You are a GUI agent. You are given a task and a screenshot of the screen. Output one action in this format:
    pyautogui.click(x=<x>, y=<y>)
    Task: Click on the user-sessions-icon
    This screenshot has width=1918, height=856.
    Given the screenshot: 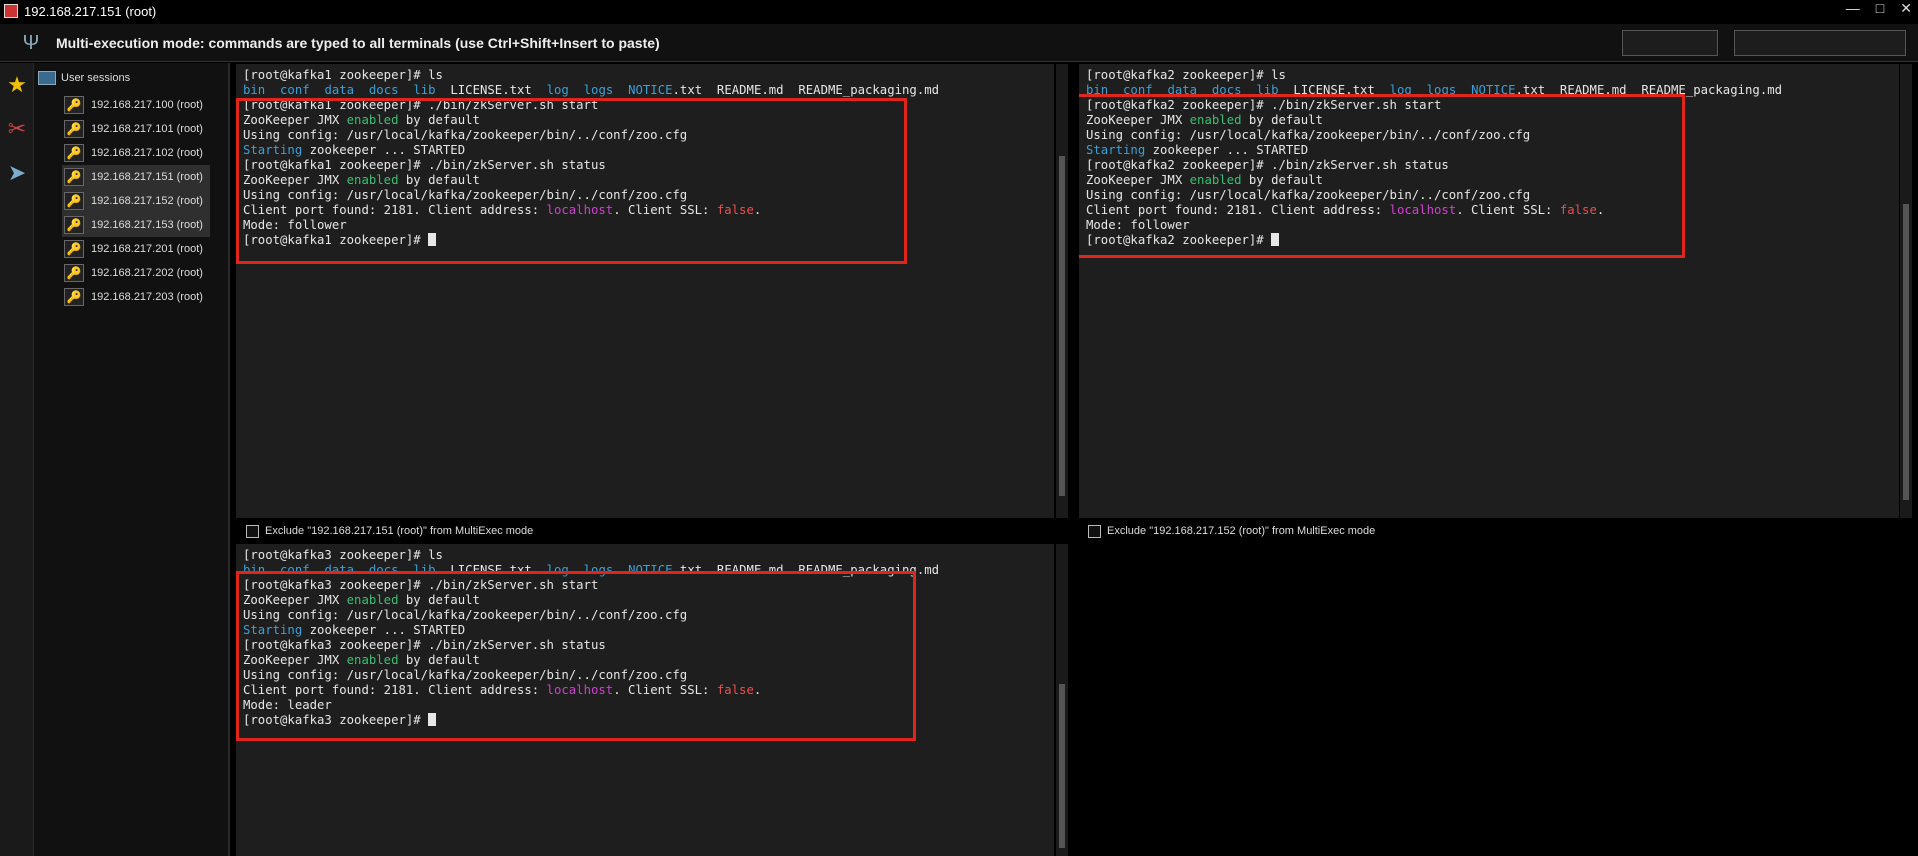 What is the action you would take?
    pyautogui.click(x=47, y=78)
    